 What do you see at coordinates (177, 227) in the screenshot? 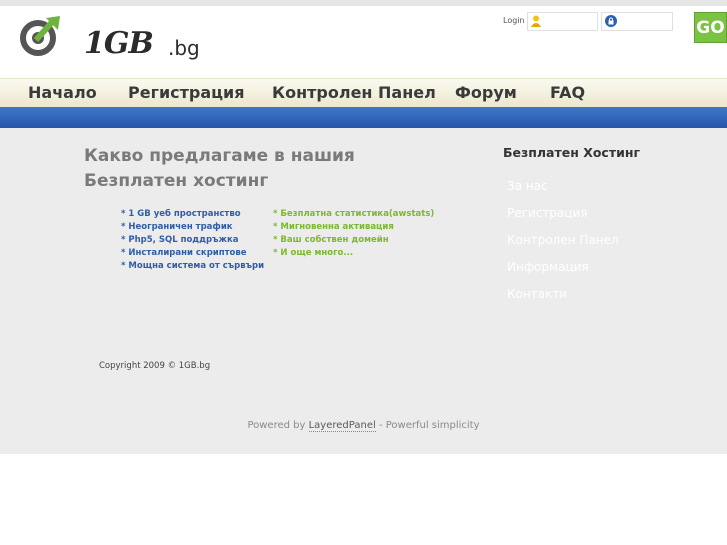
I see `feature-item: * Неограничен трафик` at bounding box center [177, 227].